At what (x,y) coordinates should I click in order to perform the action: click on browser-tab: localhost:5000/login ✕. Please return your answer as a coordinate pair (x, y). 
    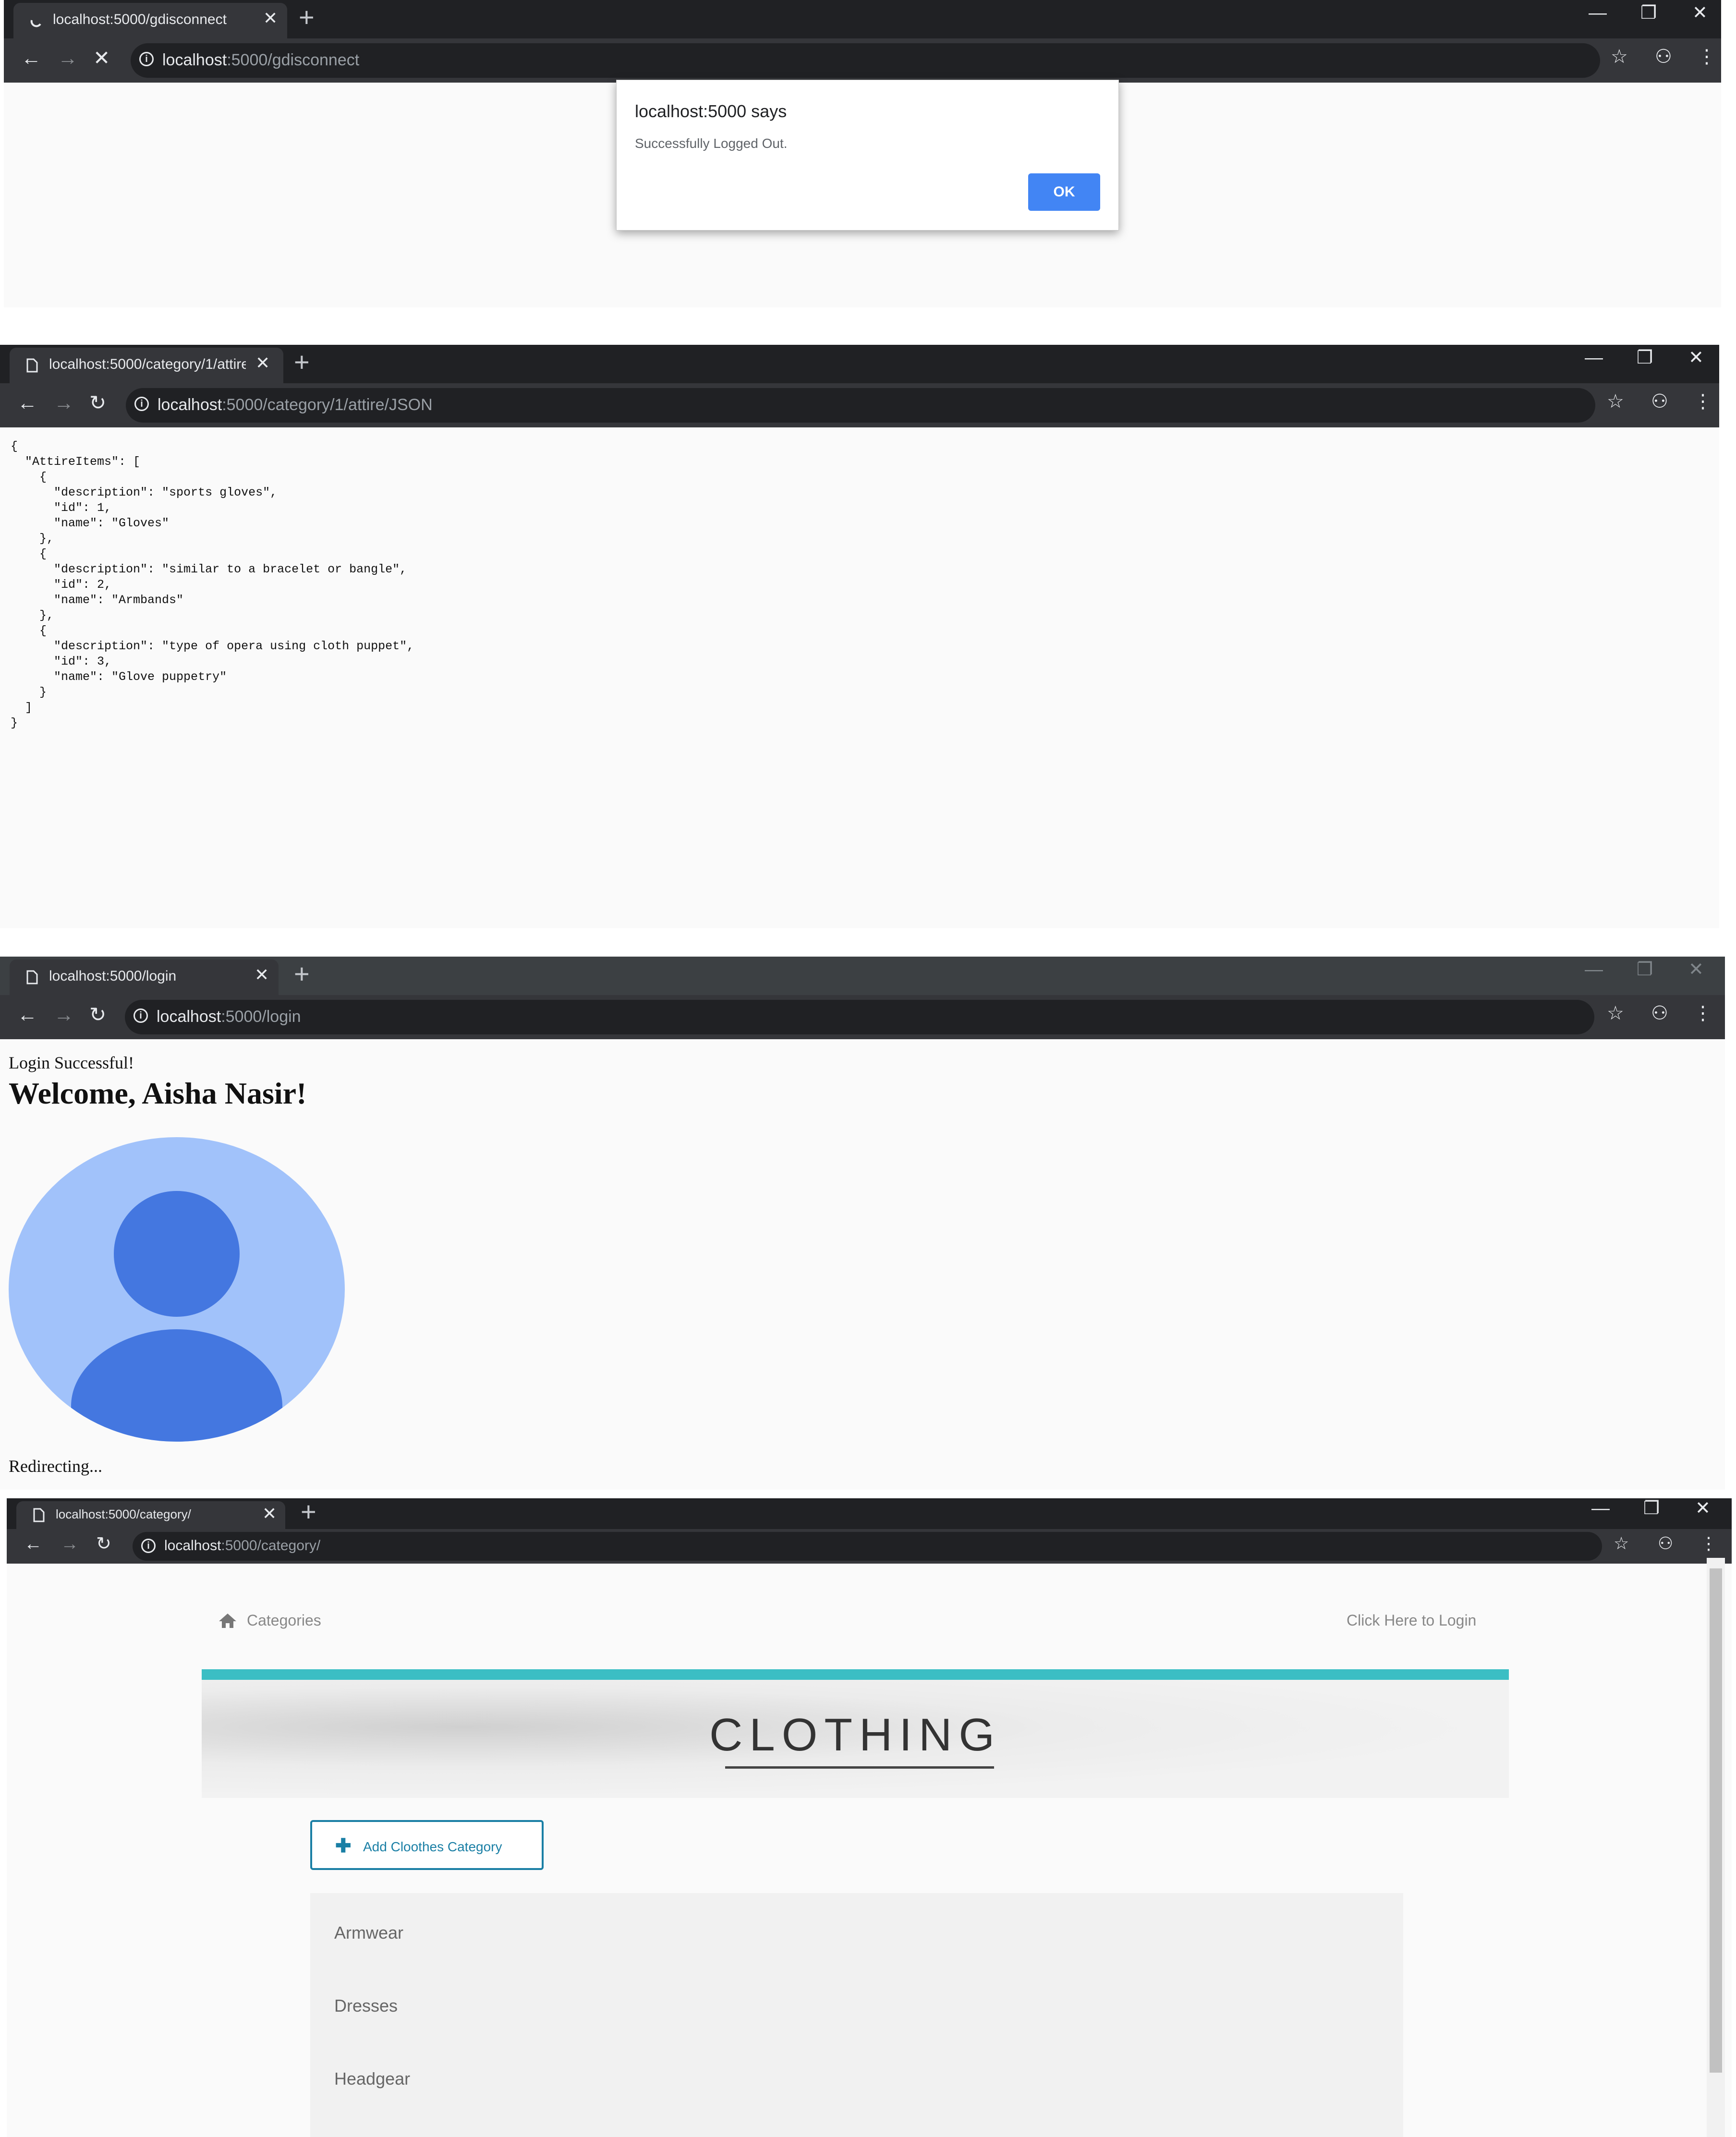
    Looking at the image, I should click on (144, 977).